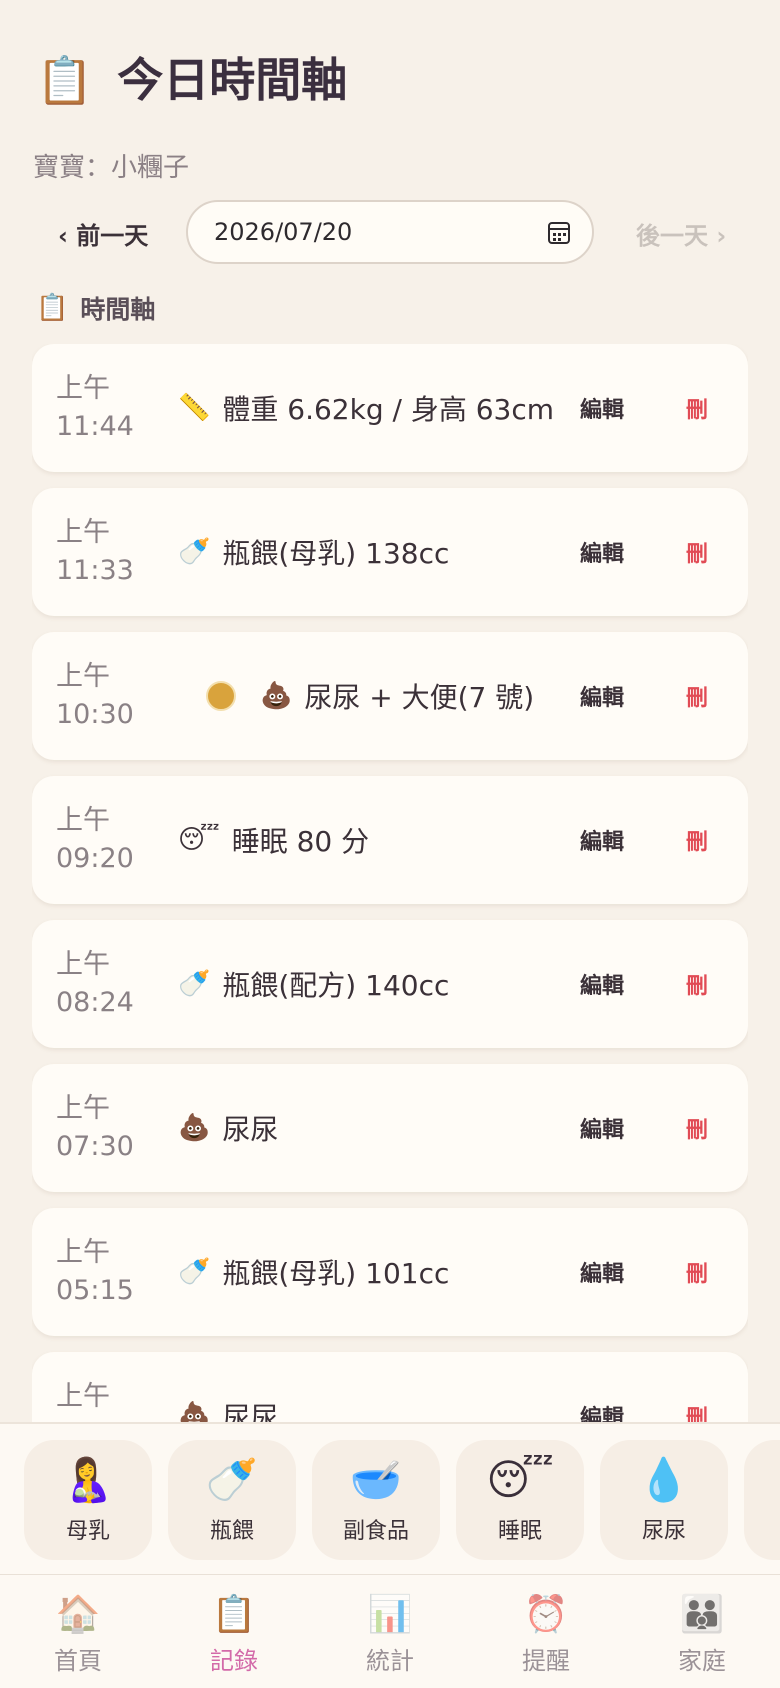  What do you see at coordinates (300, 841) in the screenshot?
I see `entry-text: 睡眠 80 分` at bounding box center [300, 841].